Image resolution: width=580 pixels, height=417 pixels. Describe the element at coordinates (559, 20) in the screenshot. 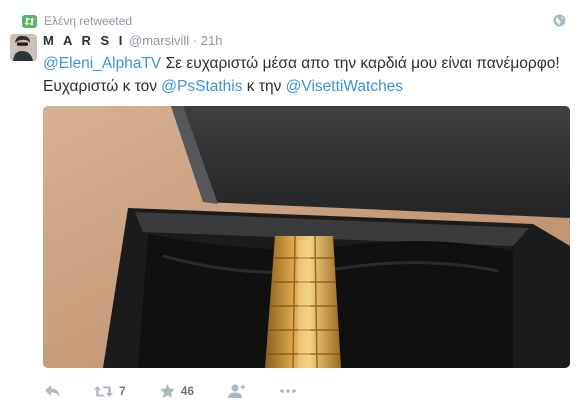

I see `globe-icon` at that location.